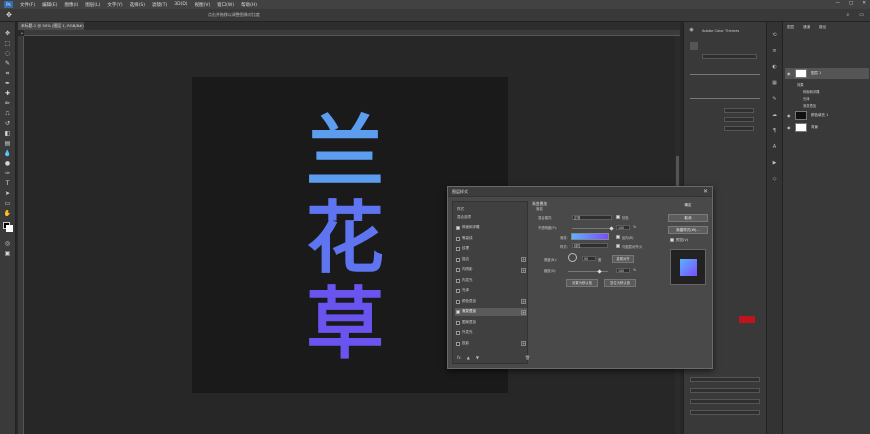 The height and width of the screenshot is (434, 870). Describe the element at coordinates (71, 5) in the screenshot. I see `menu-image: 图像(I)` at that location.